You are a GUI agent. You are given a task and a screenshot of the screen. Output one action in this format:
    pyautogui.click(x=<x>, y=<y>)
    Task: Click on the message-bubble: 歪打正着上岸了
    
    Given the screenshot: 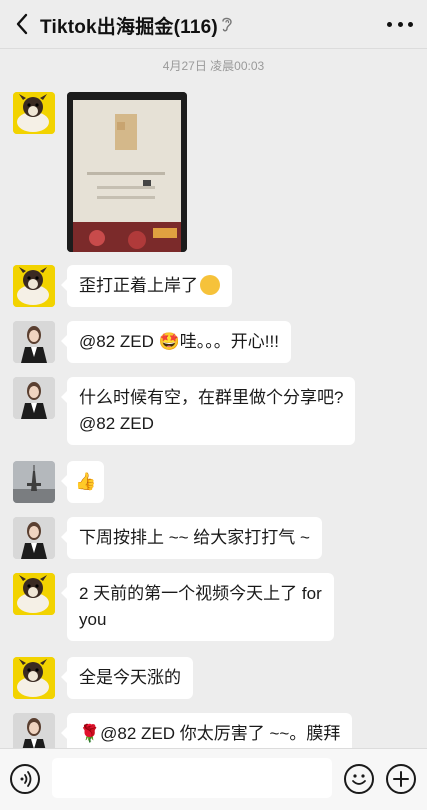 What is the action you would take?
    pyautogui.click(x=146, y=286)
    